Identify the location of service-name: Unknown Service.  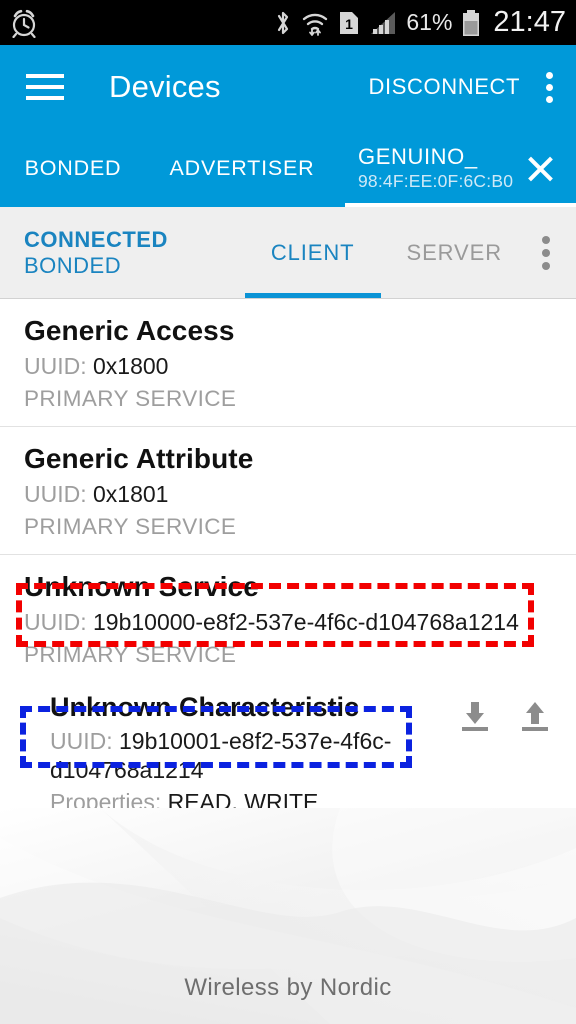
(141, 586).